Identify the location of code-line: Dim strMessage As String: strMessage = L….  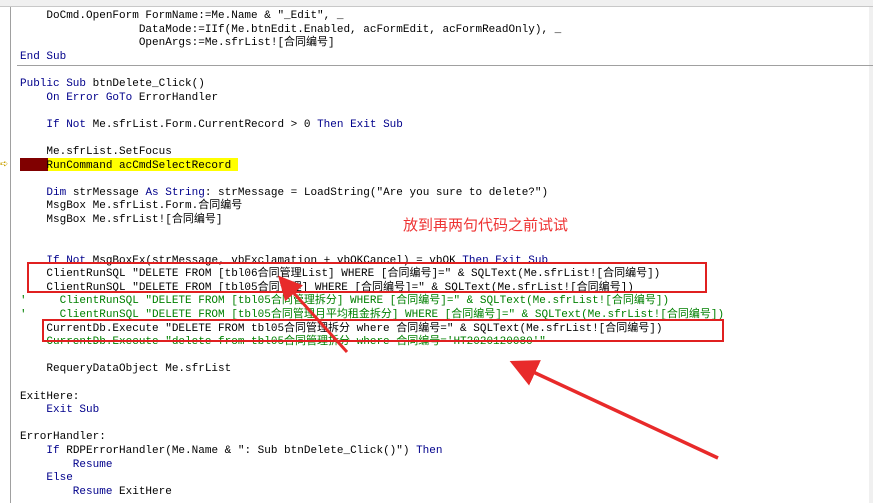
(372, 194).